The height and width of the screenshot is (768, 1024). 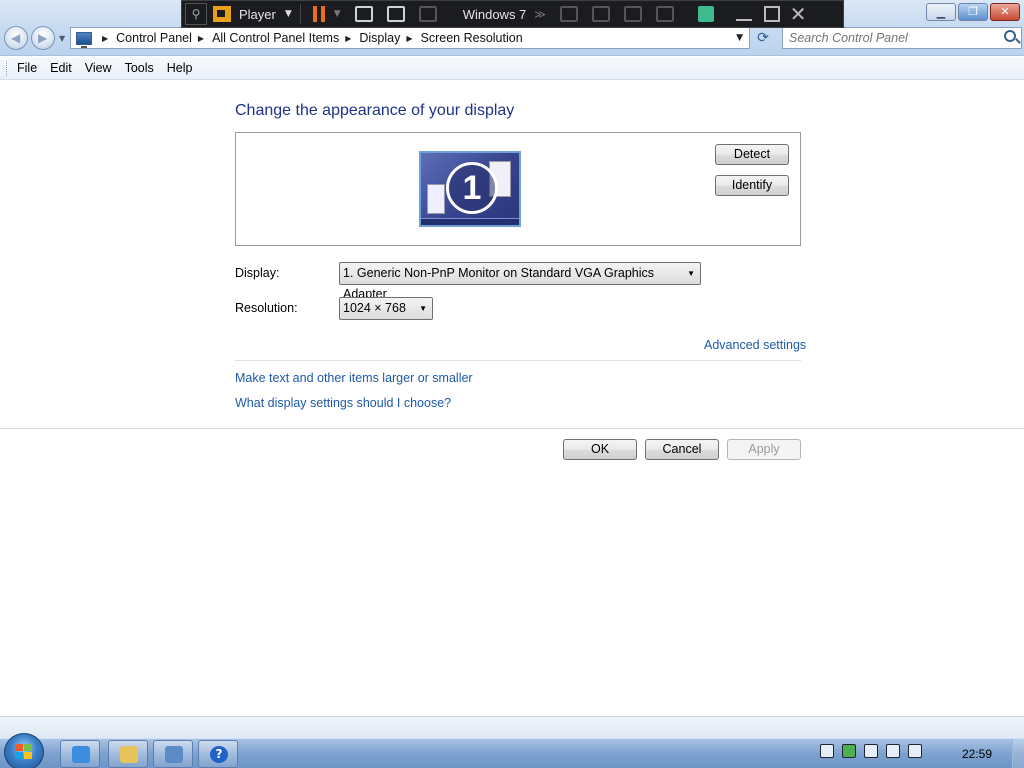 What do you see at coordinates (827, 751) in the screenshot?
I see `notes-tray-icon` at bounding box center [827, 751].